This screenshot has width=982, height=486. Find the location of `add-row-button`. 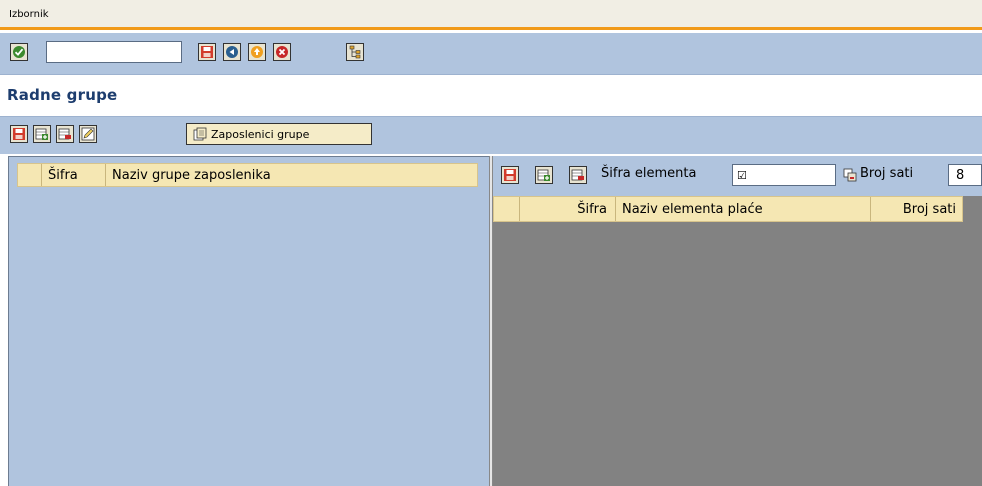

add-row-button is located at coordinates (42, 134).